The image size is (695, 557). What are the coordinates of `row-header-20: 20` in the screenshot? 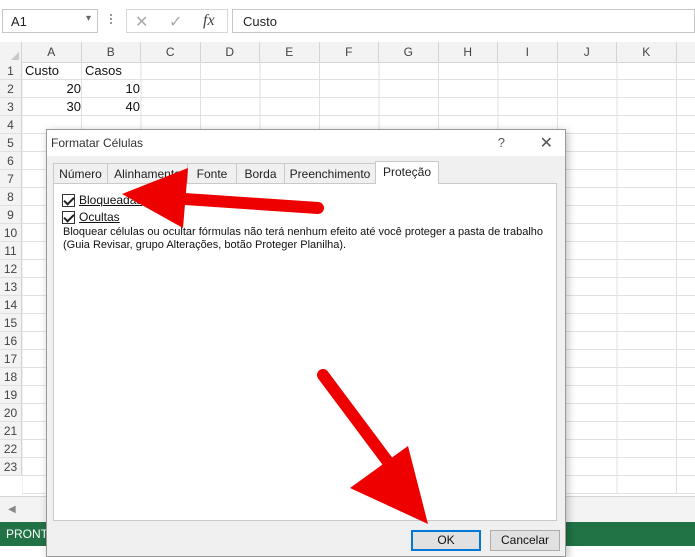 It's located at (11, 413).